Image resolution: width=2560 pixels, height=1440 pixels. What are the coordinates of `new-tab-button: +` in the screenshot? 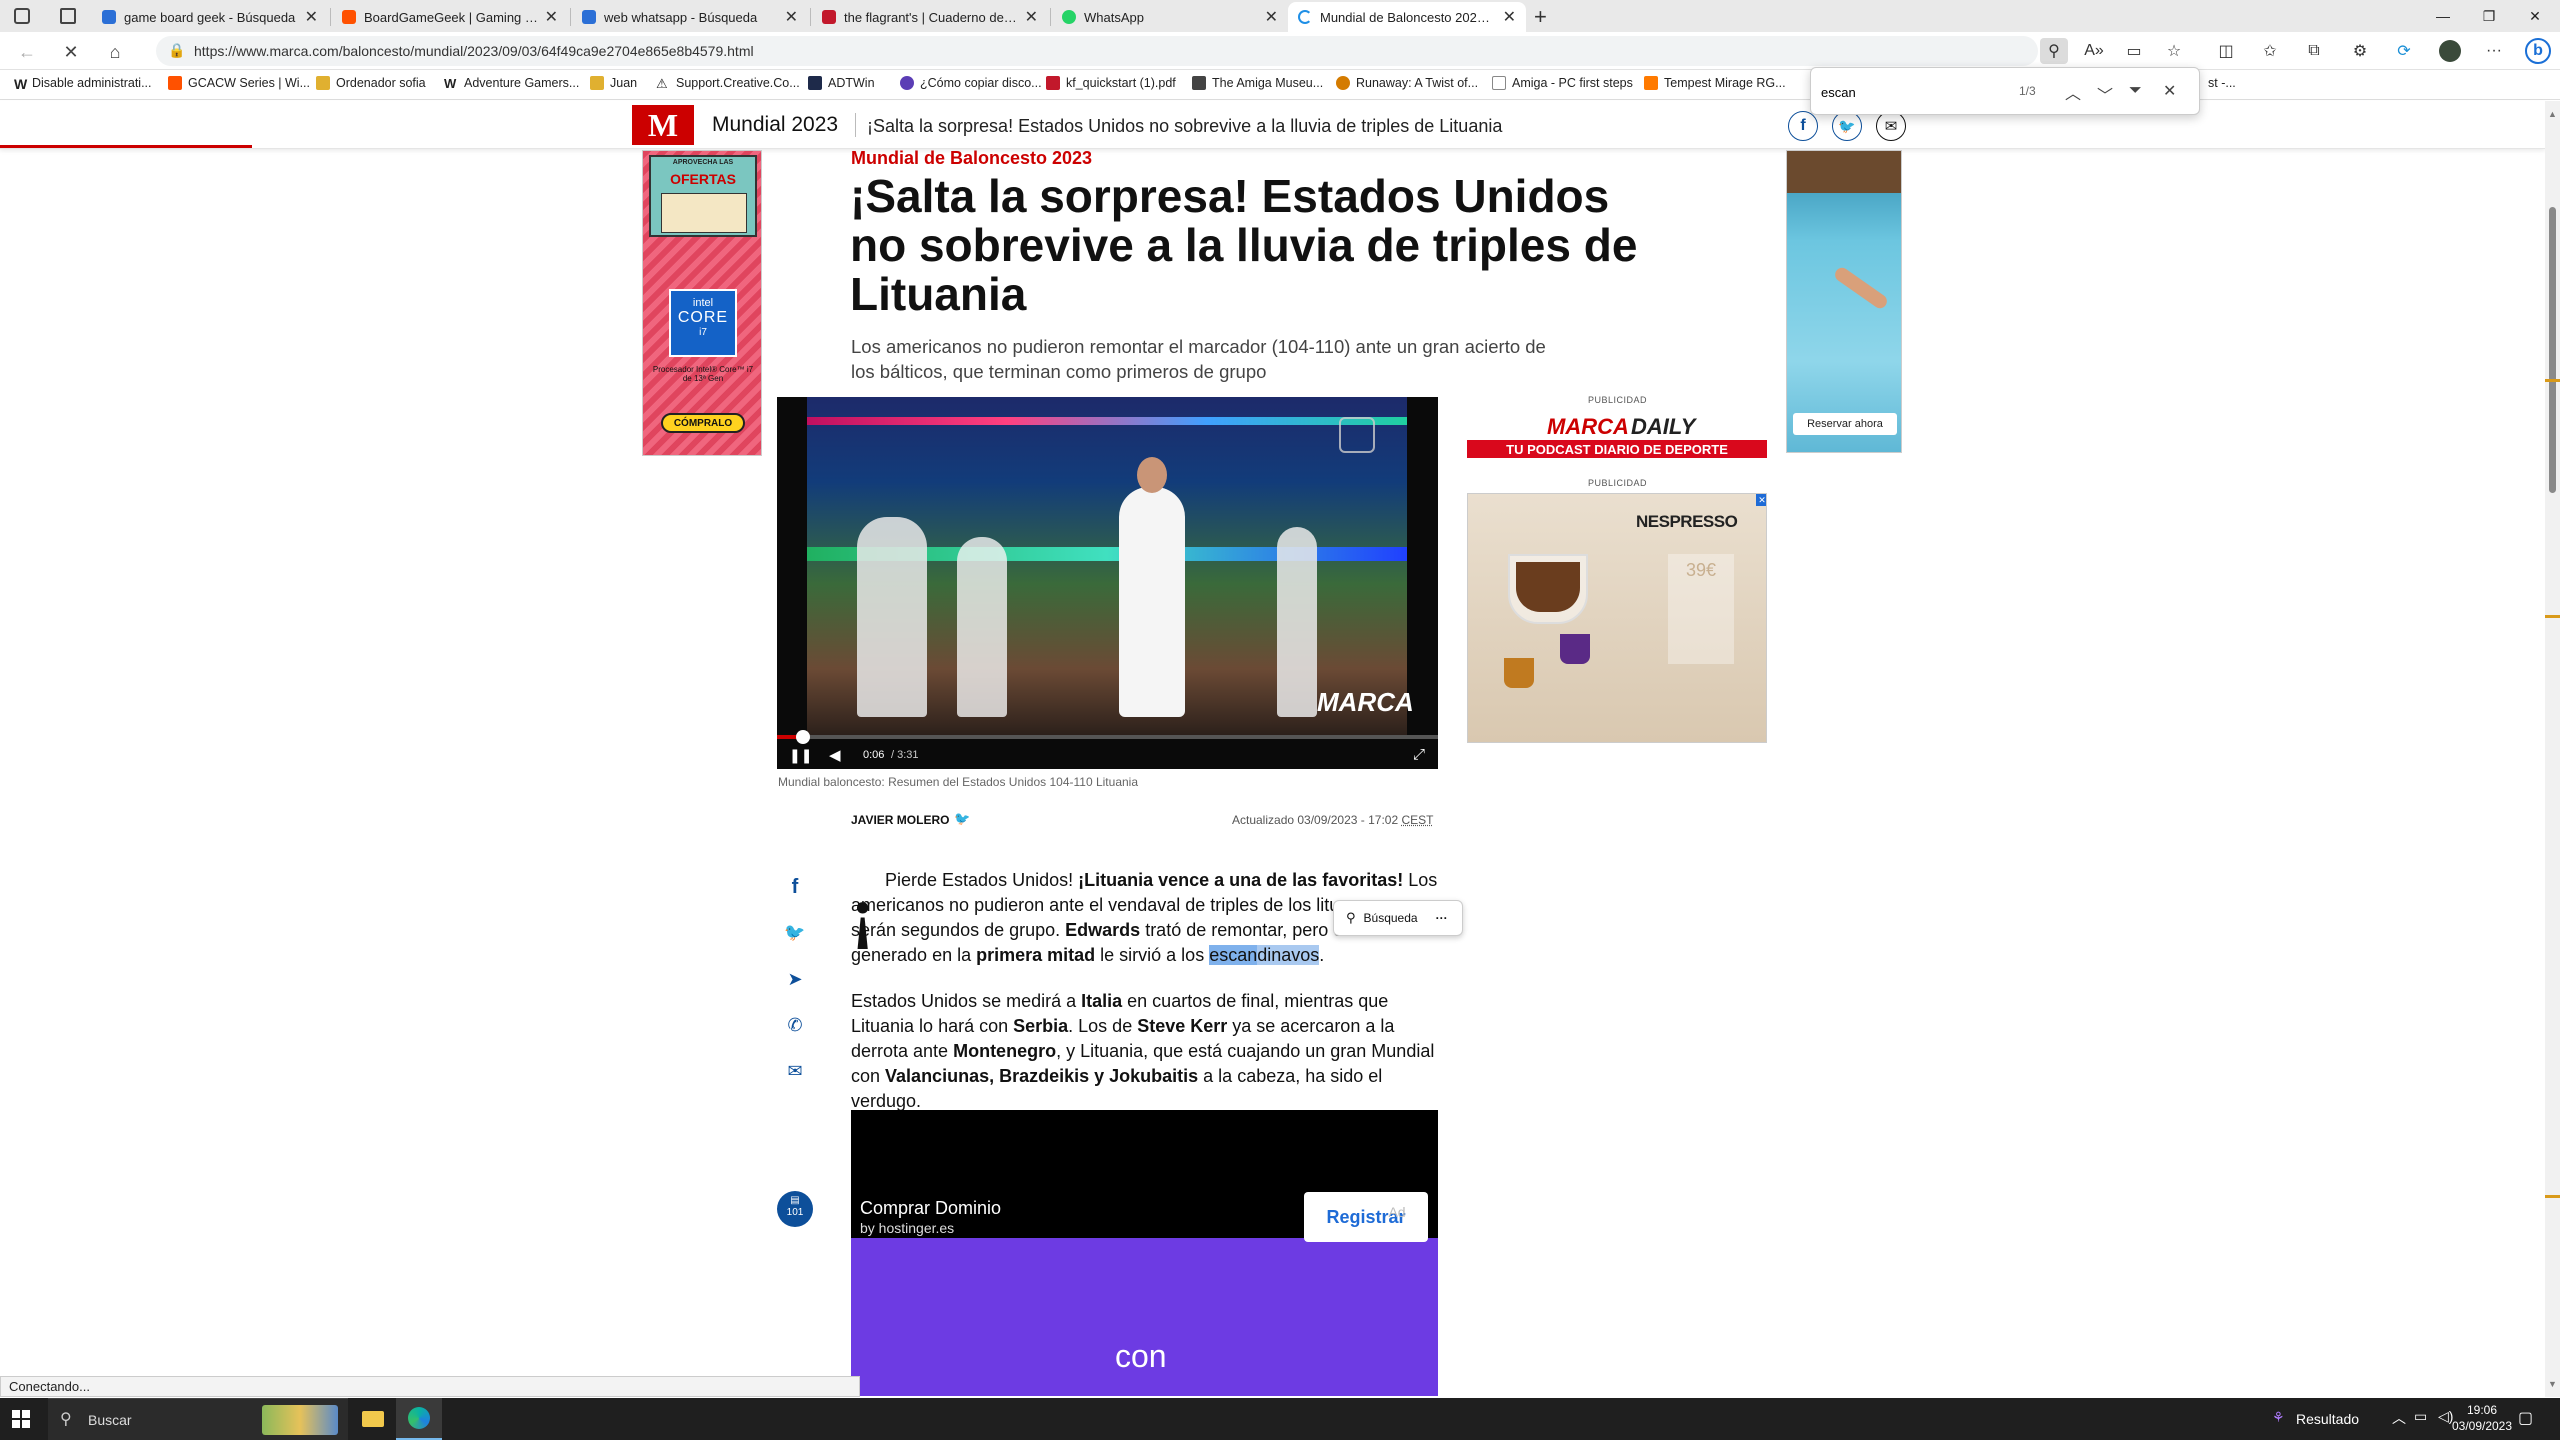 It's located at (1540, 17).